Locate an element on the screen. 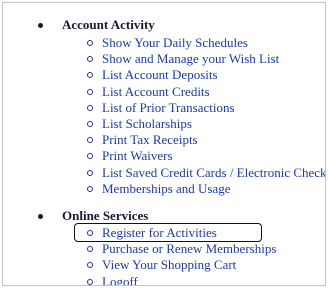 The height and width of the screenshot is (288, 328). scholarships-link: List Scholarships is located at coordinates (147, 124).